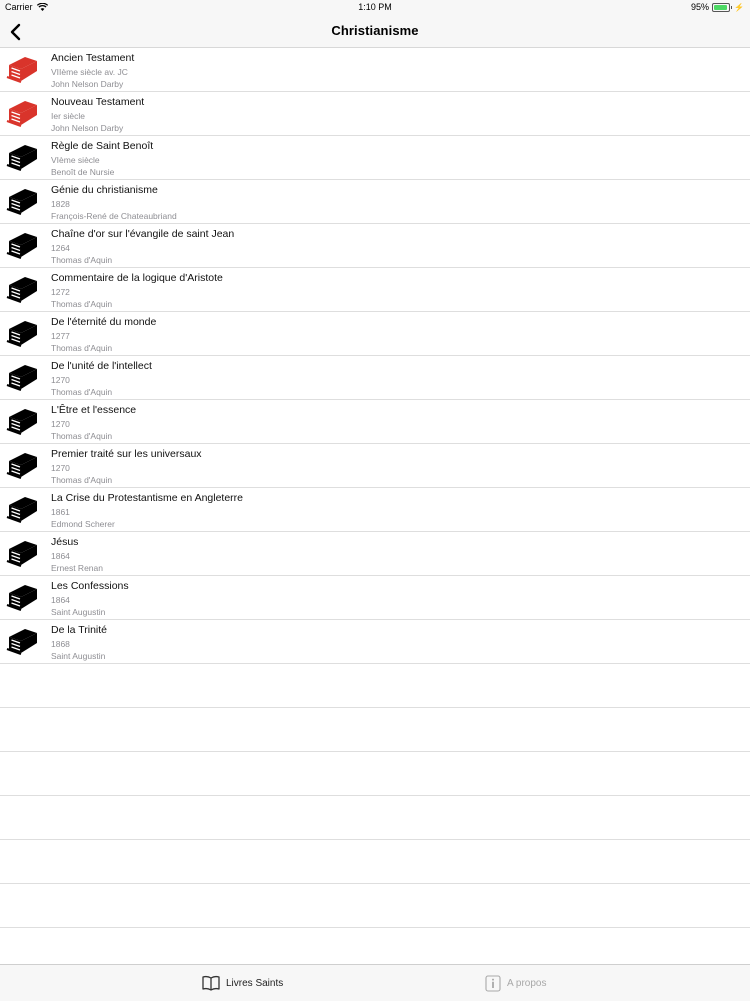 This screenshot has height=1001, width=750. What do you see at coordinates (375, 334) in the screenshot?
I see `list-item: De l'éternité du monde 1277 Thomas d'Aquin` at bounding box center [375, 334].